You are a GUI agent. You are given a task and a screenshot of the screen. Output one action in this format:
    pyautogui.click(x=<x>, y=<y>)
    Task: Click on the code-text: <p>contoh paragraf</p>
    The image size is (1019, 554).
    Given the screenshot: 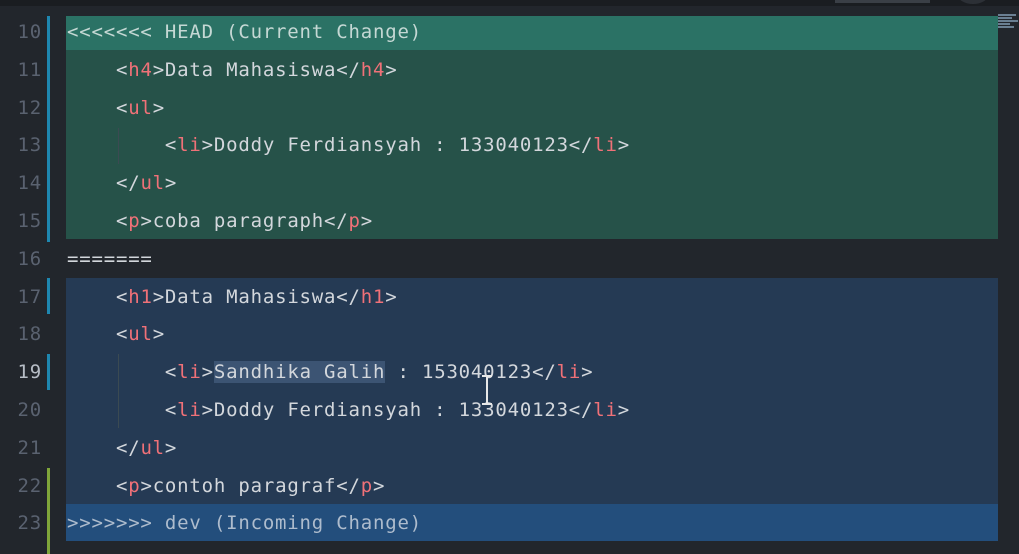 What is the action you would take?
    pyautogui.click(x=226, y=486)
    